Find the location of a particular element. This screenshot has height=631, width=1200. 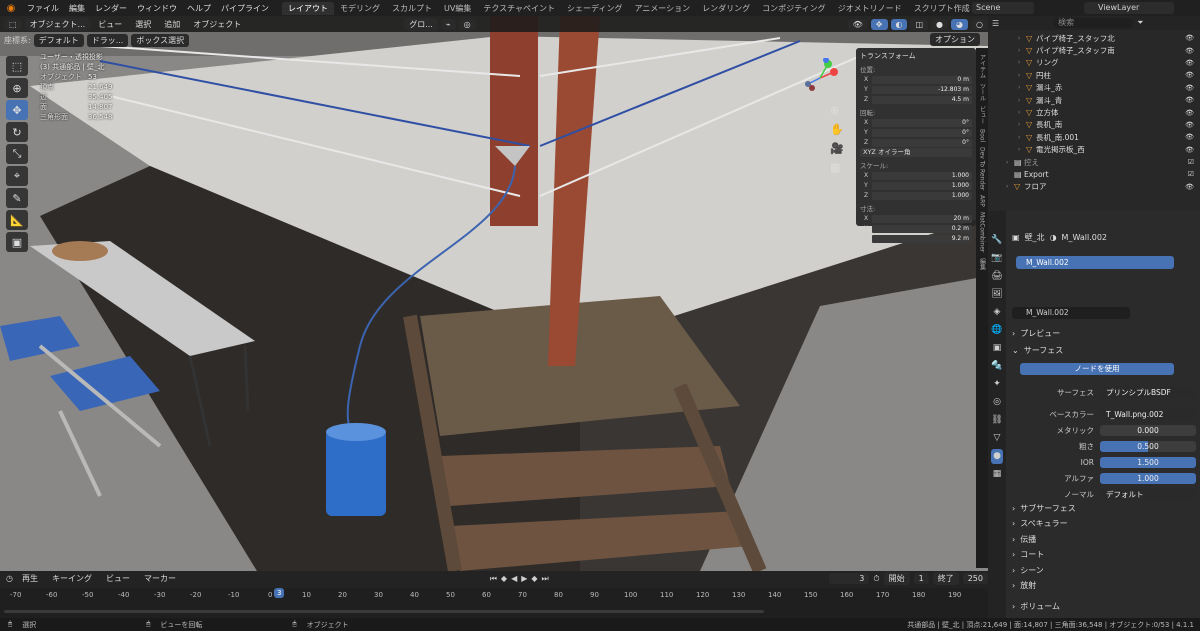

proportional-edit-icon: ◎ is located at coordinates (467, 24).